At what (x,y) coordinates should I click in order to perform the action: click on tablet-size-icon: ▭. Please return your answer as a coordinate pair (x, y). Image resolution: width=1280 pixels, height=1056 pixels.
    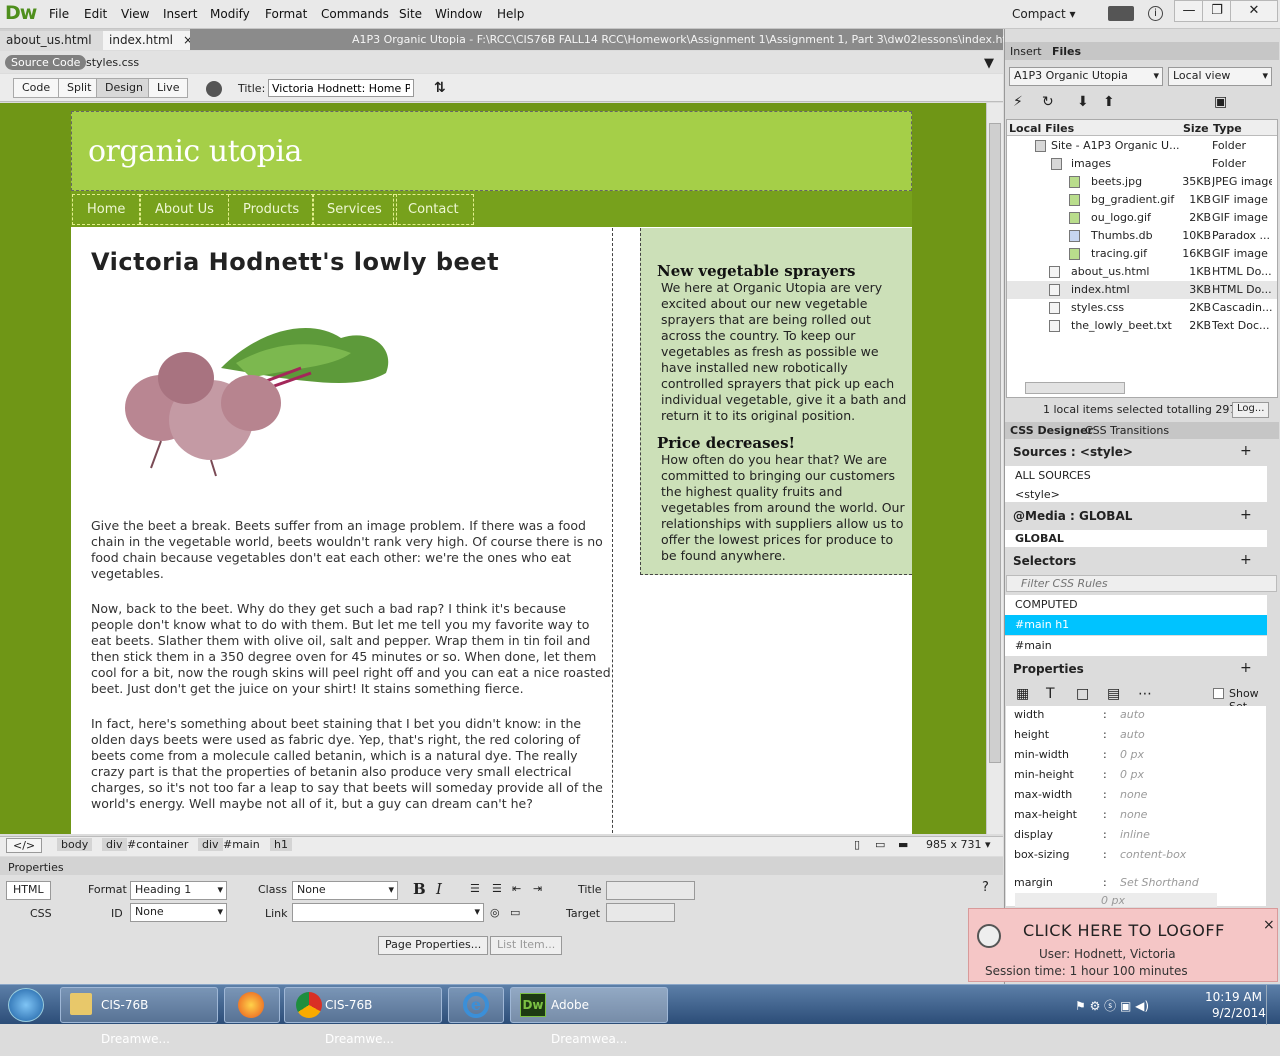
    Looking at the image, I should click on (880, 844).